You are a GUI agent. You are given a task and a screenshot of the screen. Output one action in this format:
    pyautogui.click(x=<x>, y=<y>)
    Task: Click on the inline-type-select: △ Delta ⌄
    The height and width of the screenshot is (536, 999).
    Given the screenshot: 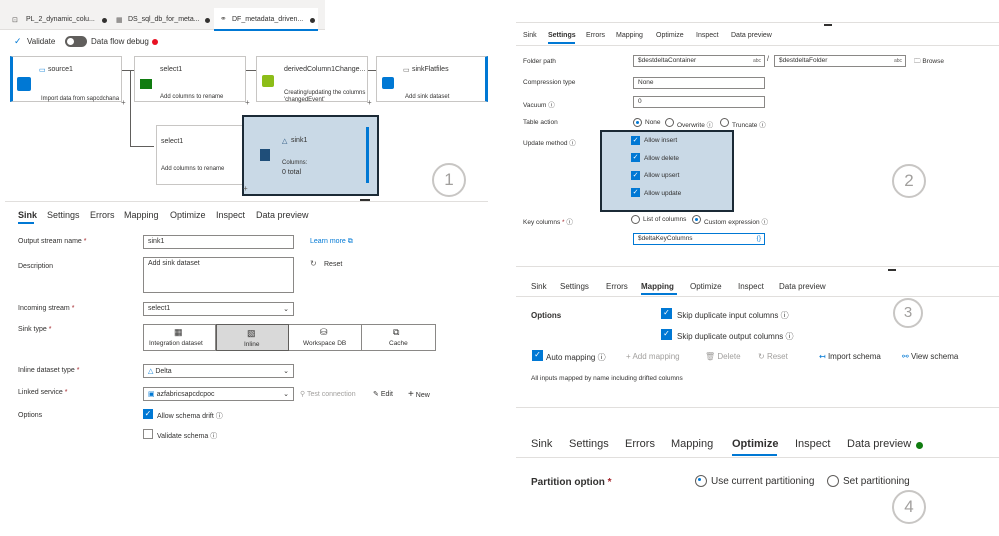 What is the action you would take?
    pyautogui.click(x=218, y=371)
    